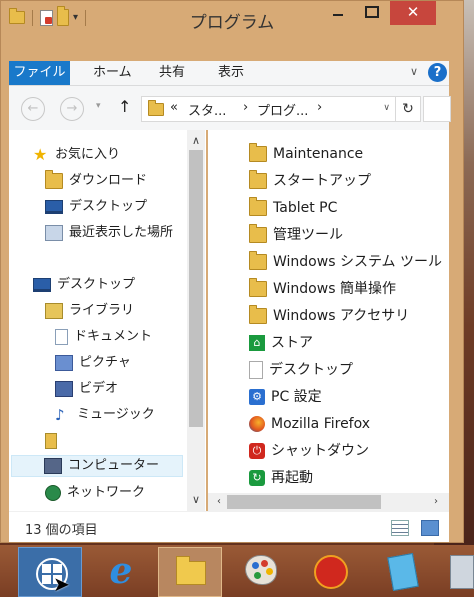  Describe the element at coordinates (108, 180) in the screenshot. I see `nav-label: ダウンロード` at that location.